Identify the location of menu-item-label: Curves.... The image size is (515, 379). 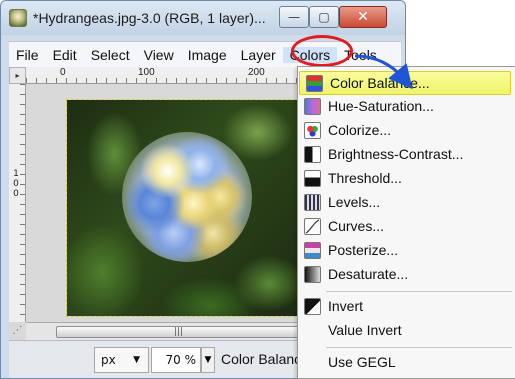
(356, 226).